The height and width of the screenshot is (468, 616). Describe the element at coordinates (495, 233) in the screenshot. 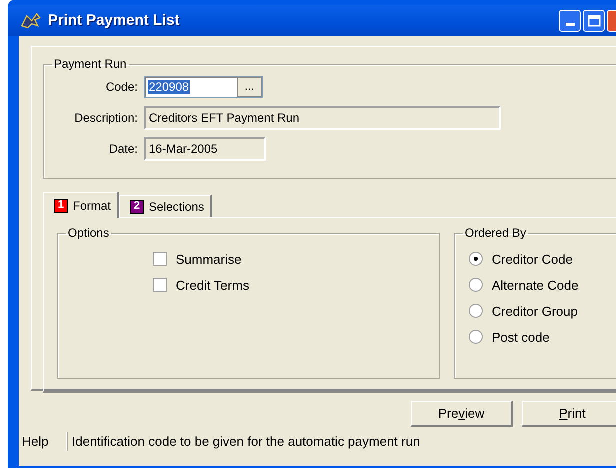

I see `group-legend: Ordered By` at that location.